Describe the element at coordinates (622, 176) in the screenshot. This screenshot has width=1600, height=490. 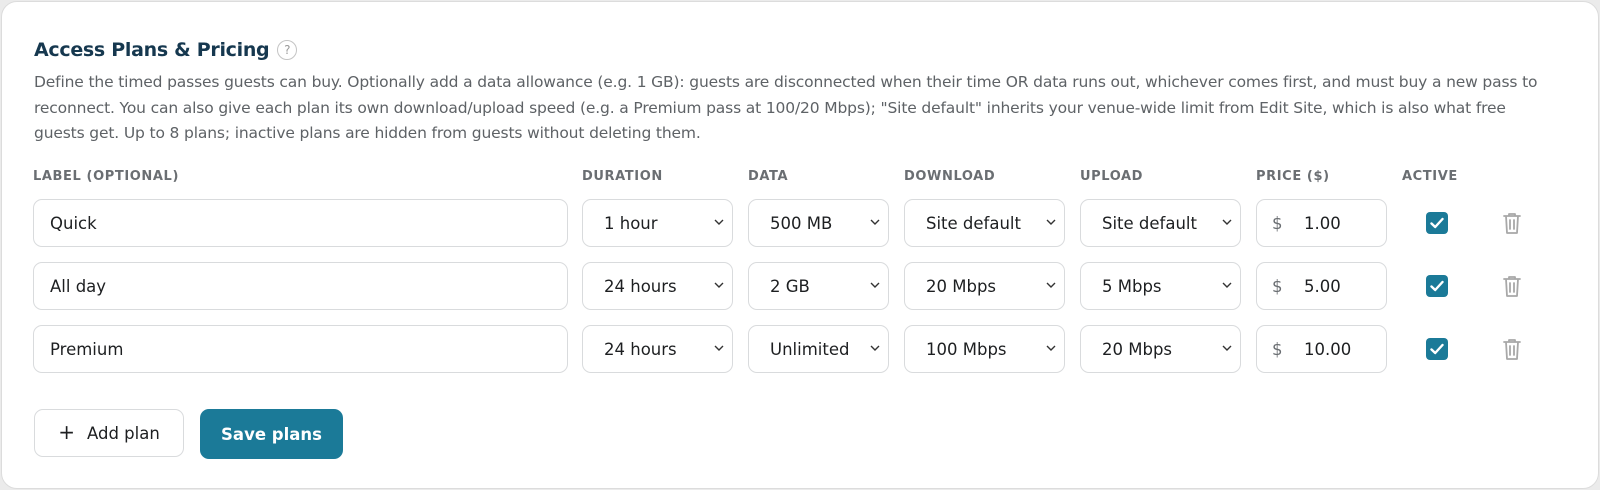
I see `column-header-duration: DURATION` at that location.